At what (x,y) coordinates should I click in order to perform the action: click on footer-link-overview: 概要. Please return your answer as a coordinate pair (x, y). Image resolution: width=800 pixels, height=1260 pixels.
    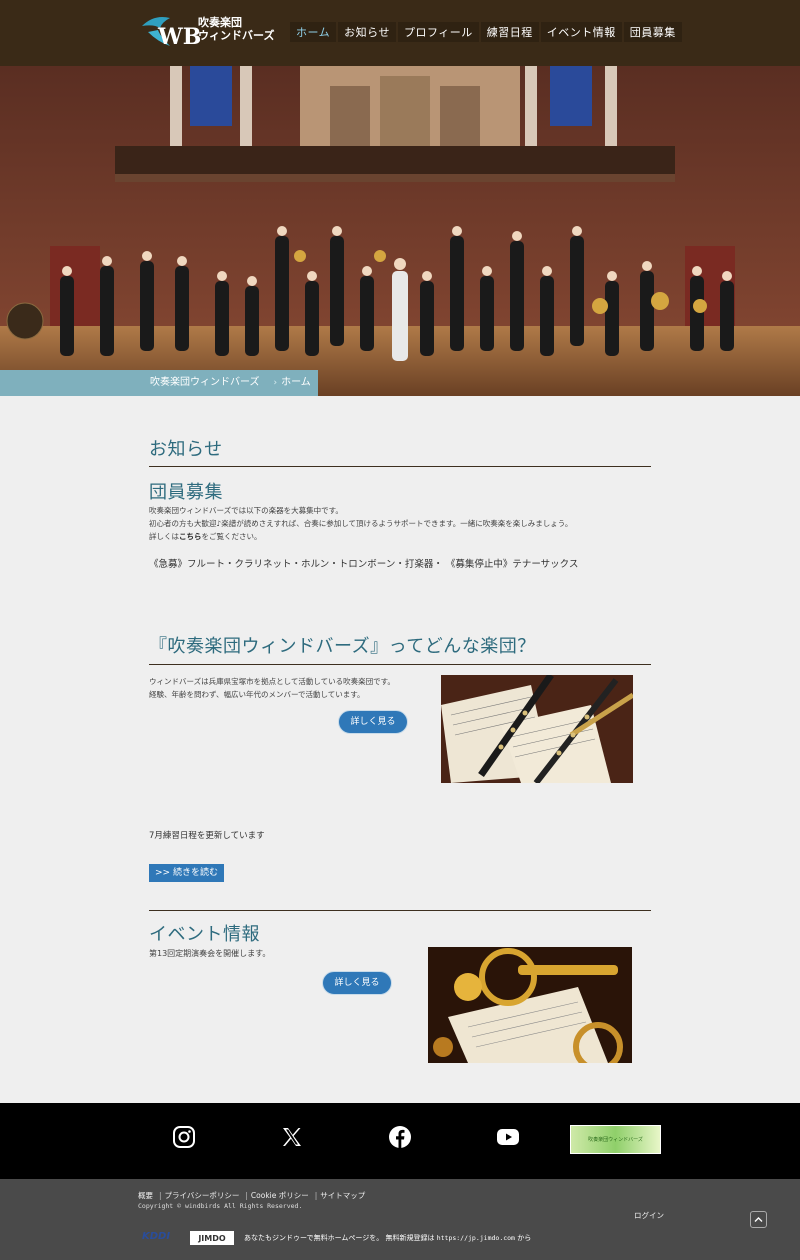
    Looking at the image, I should click on (145, 1195).